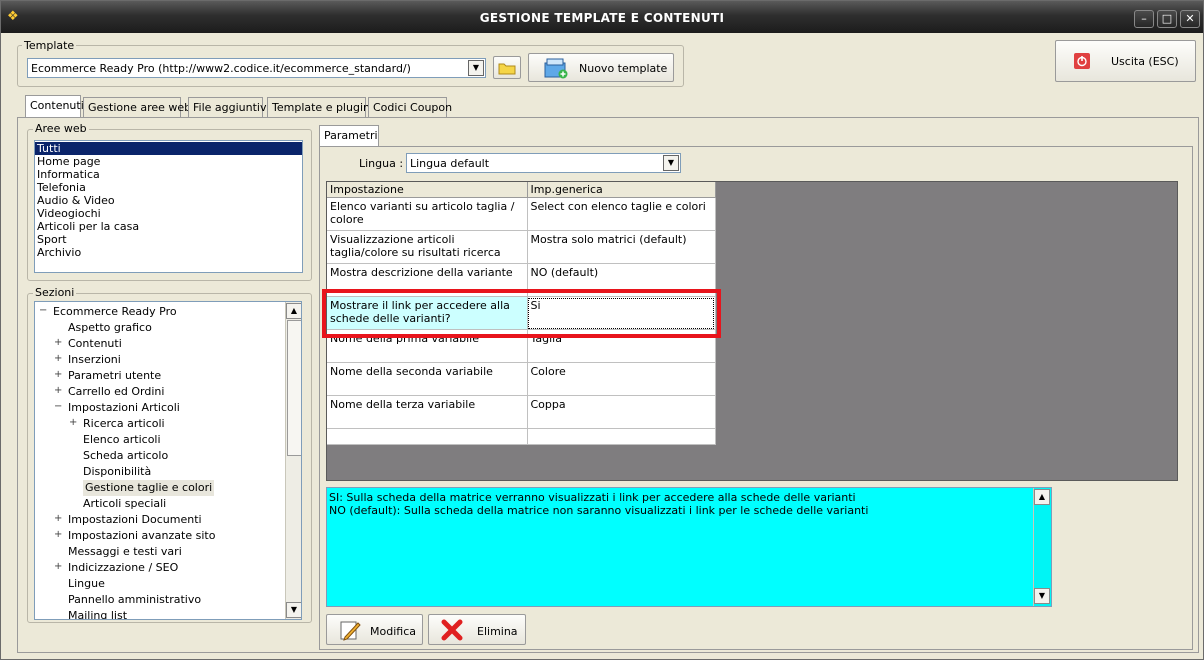 The width and height of the screenshot is (1204, 667). Describe the element at coordinates (621, 214) in the screenshot. I see `setting-value-cell: Select con elenco taglie e colori` at that location.